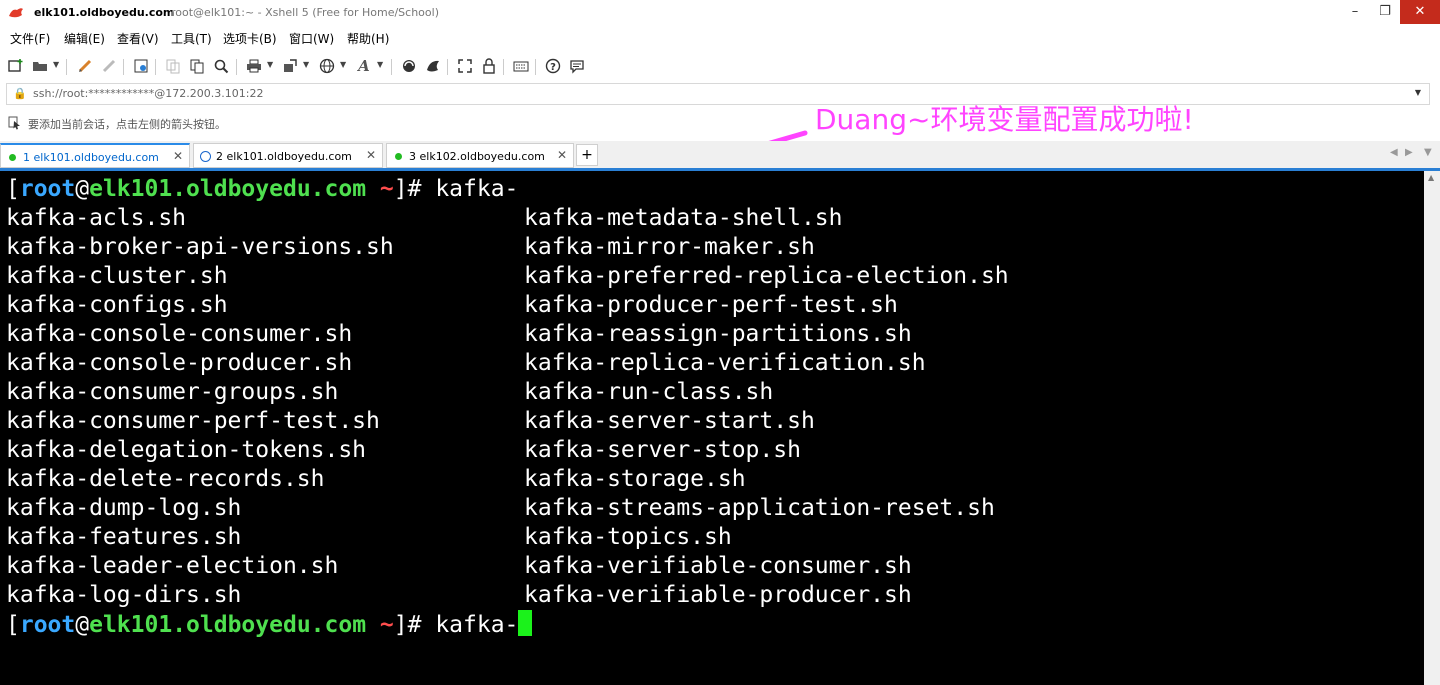 Image resolution: width=1440 pixels, height=685 pixels. What do you see at coordinates (489, 66) in the screenshot?
I see `lock-icon` at bounding box center [489, 66].